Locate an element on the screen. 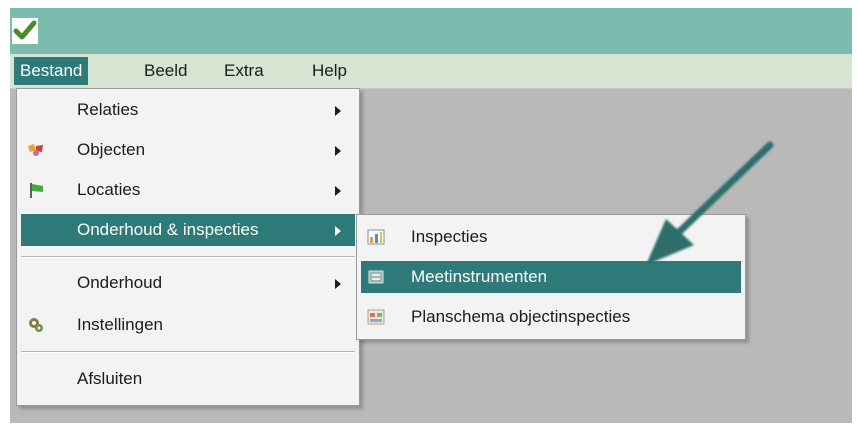  menu-item-onderhoud: Onderhoud is located at coordinates (188, 283).